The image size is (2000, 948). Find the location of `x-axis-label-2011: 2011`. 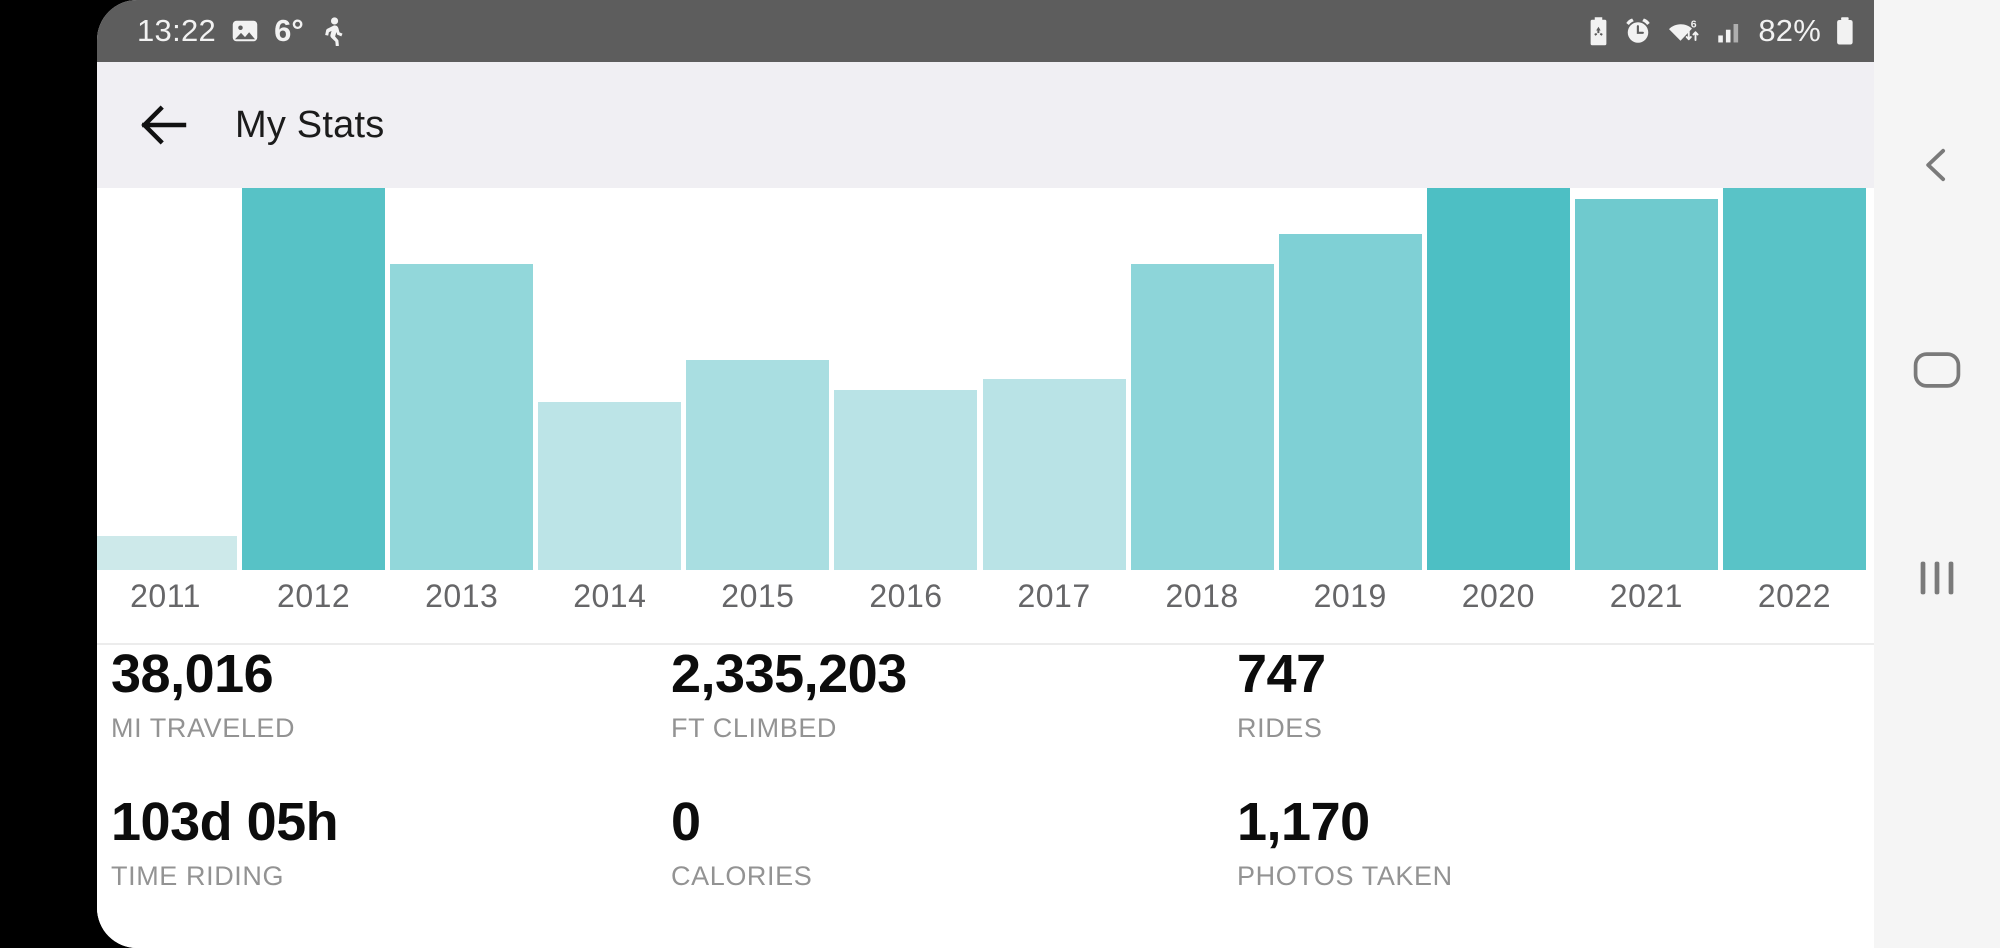

x-axis-label-2011: 2011 is located at coordinates (165, 596).